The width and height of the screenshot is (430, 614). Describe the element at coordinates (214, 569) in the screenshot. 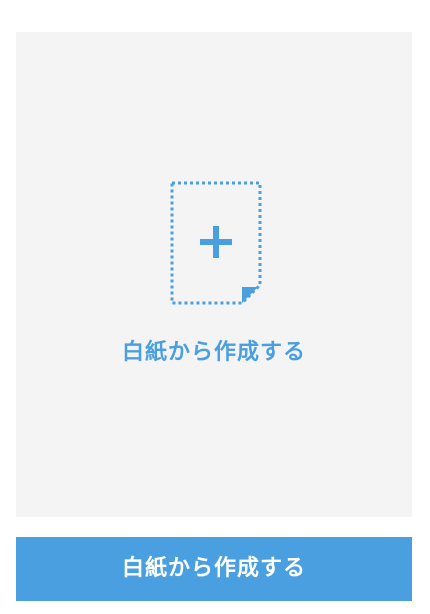

I see `create-blank-button: 白紙から作成する` at that location.